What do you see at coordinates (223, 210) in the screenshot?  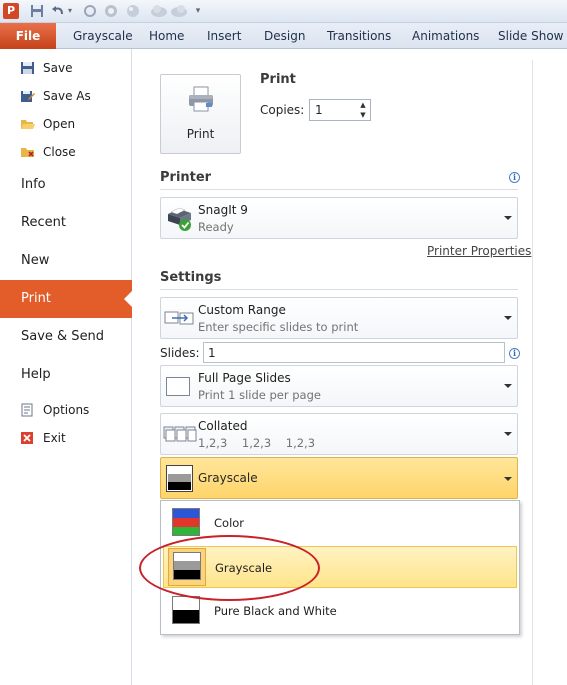 I see `printer-name: SnagIt 9` at bounding box center [223, 210].